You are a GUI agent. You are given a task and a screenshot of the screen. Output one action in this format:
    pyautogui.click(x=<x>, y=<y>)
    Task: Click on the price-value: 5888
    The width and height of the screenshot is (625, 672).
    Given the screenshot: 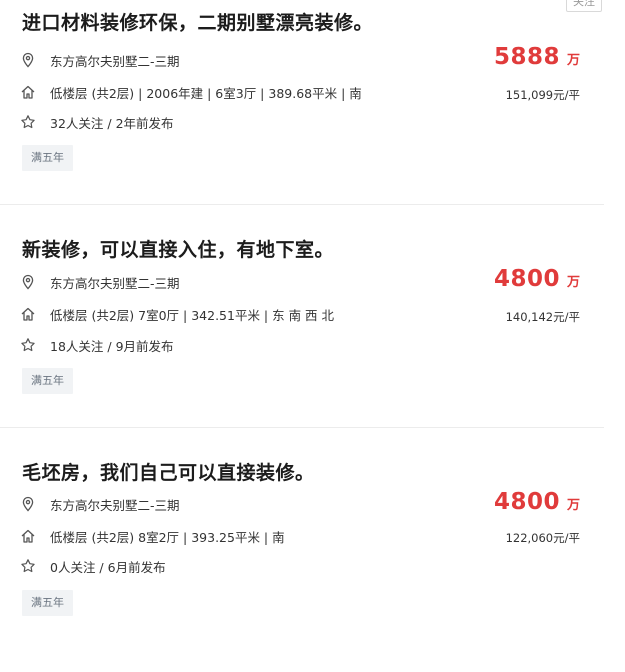 What is the action you would take?
    pyautogui.click(x=526, y=57)
    